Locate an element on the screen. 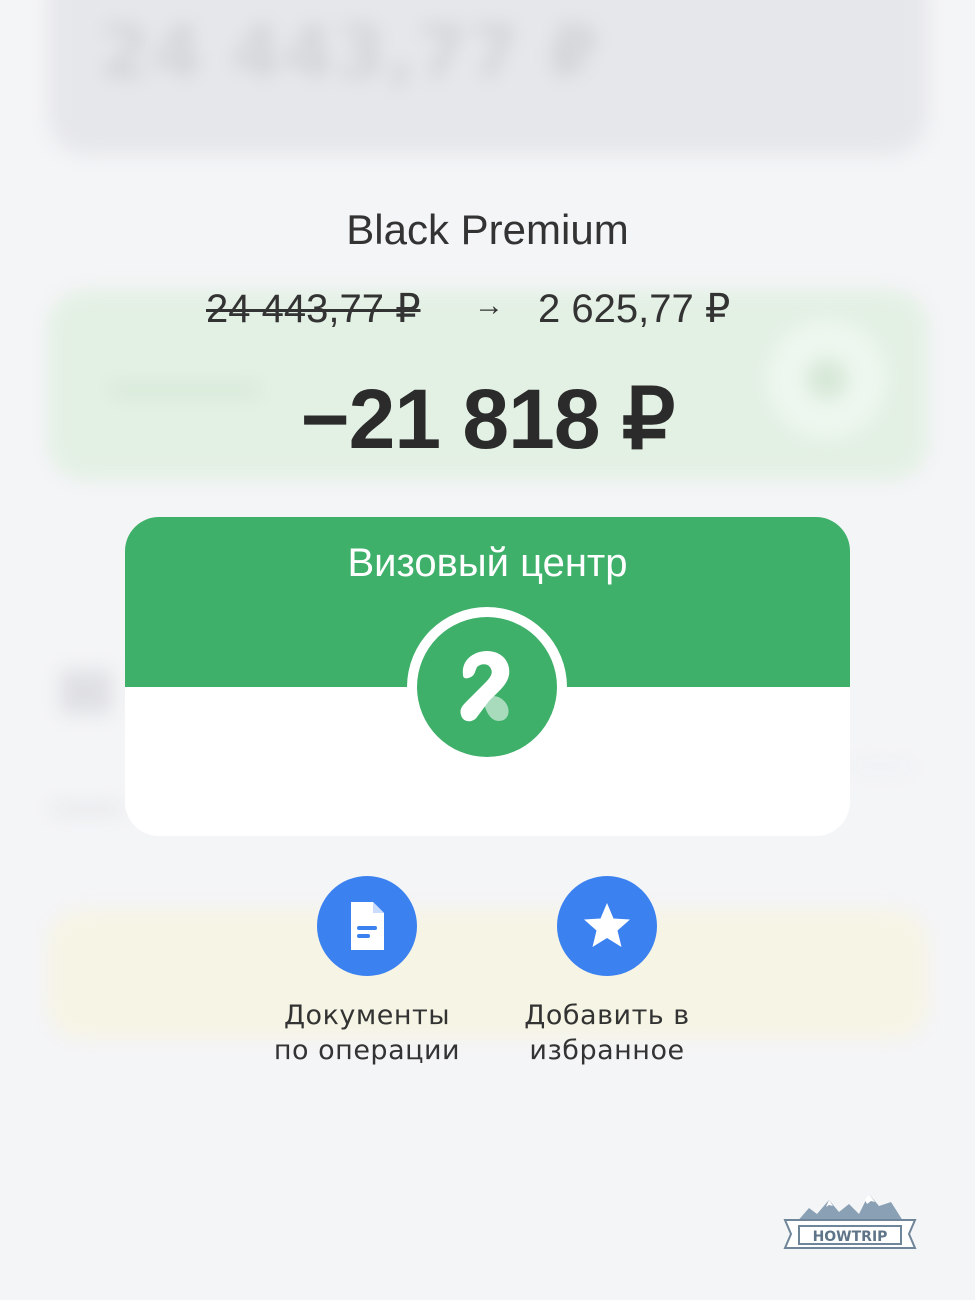 The image size is (975, 1300). documents-action: Документы по операции is located at coordinates (367, 972).